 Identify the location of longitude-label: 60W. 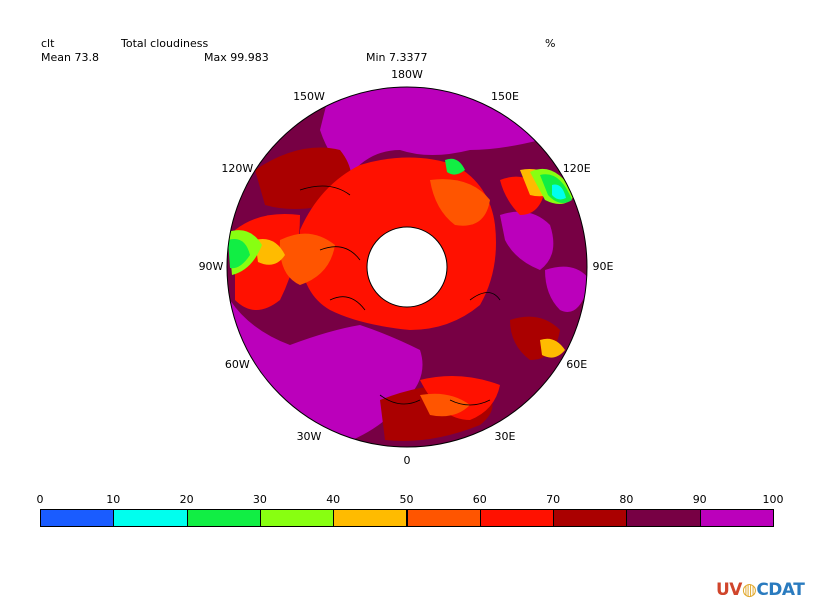
(237, 364).